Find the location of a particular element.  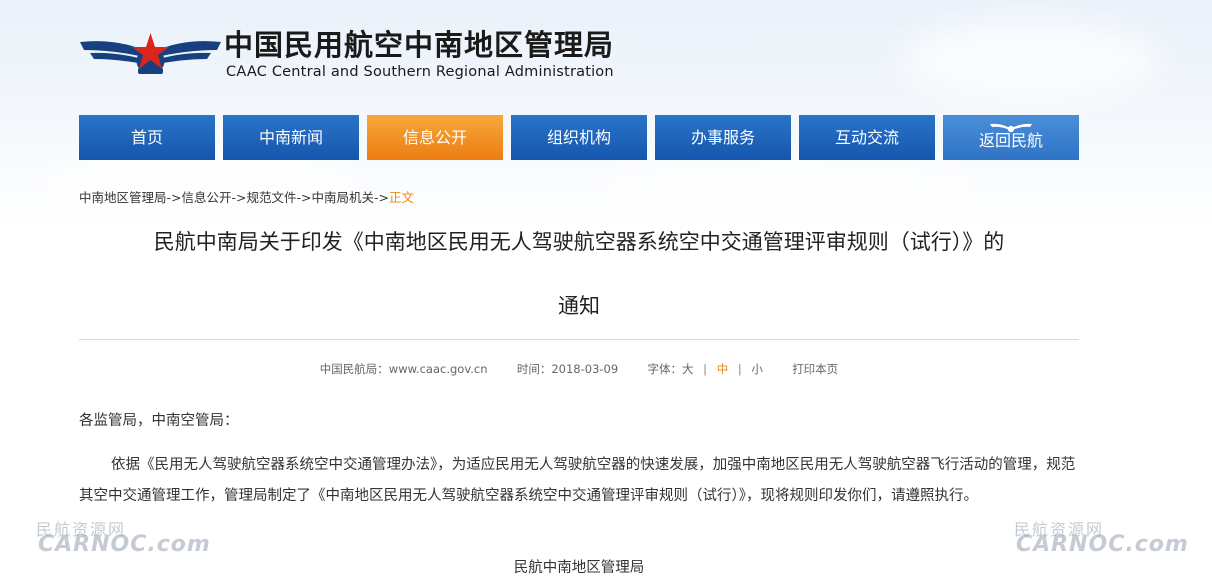

article-title-continued: 通知 is located at coordinates (579, 306).